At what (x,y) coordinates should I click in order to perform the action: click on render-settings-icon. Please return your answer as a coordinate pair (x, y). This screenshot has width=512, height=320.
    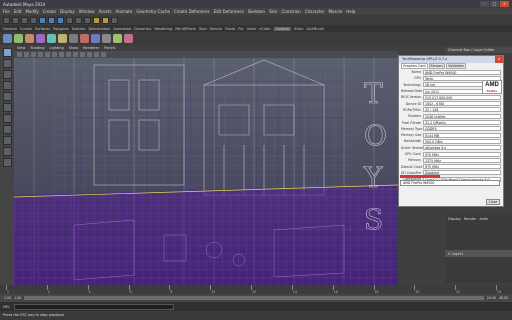
    Looking at the image, I should click on (114, 20).